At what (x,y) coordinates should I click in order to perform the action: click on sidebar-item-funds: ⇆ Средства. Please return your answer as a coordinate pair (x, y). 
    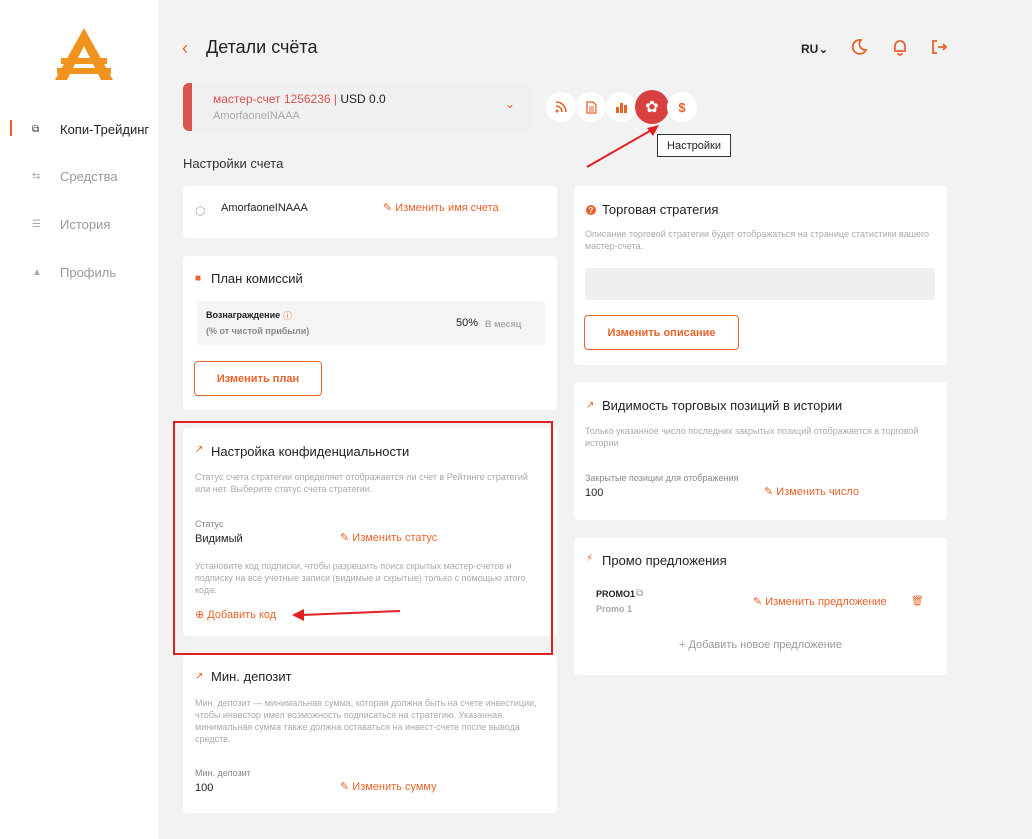
    Looking at the image, I should click on (80, 176).